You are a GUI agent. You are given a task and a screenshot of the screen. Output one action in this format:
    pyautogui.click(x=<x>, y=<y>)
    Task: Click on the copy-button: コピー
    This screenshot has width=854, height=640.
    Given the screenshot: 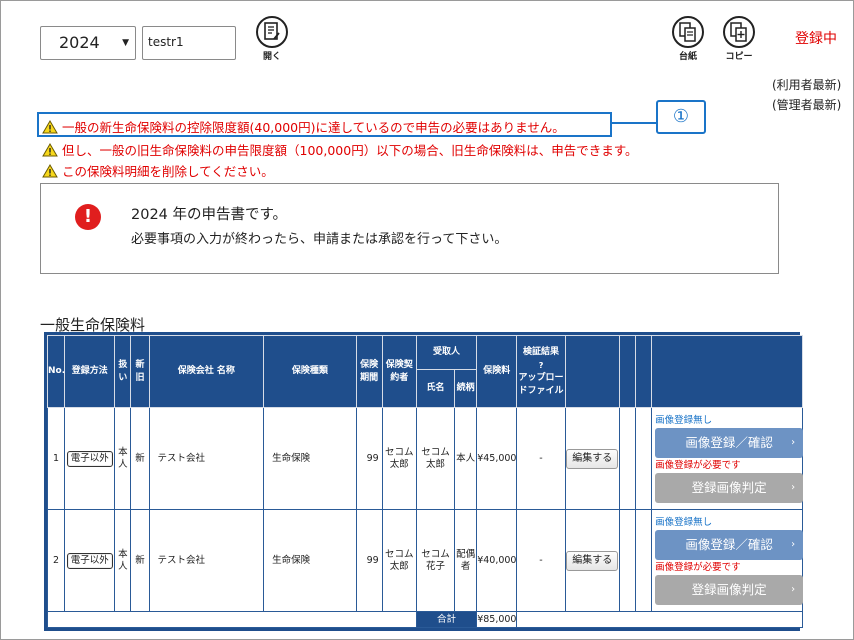 What is the action you would take?
    pyautogui.click(x=739, y=39)
    